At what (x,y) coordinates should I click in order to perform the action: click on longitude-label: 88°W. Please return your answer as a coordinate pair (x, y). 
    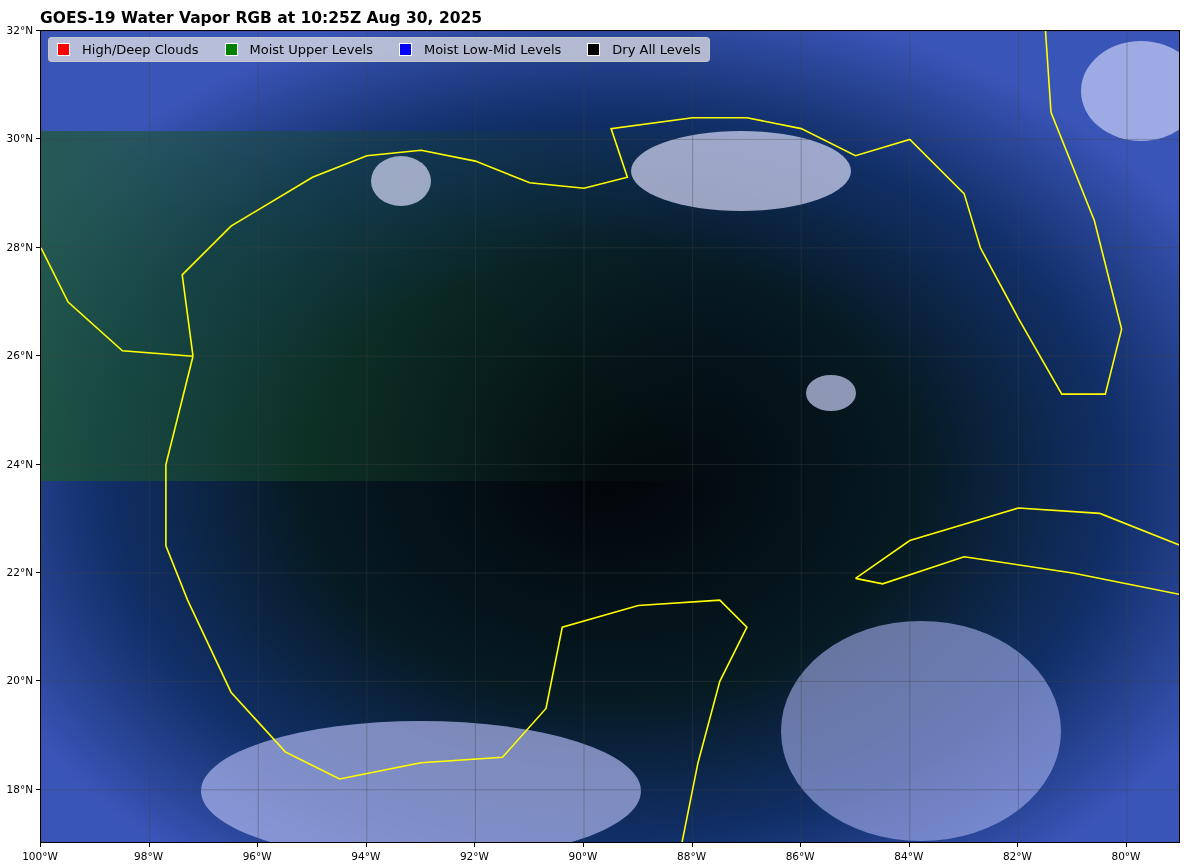
    Looking at the image, I should click on (692, 856).